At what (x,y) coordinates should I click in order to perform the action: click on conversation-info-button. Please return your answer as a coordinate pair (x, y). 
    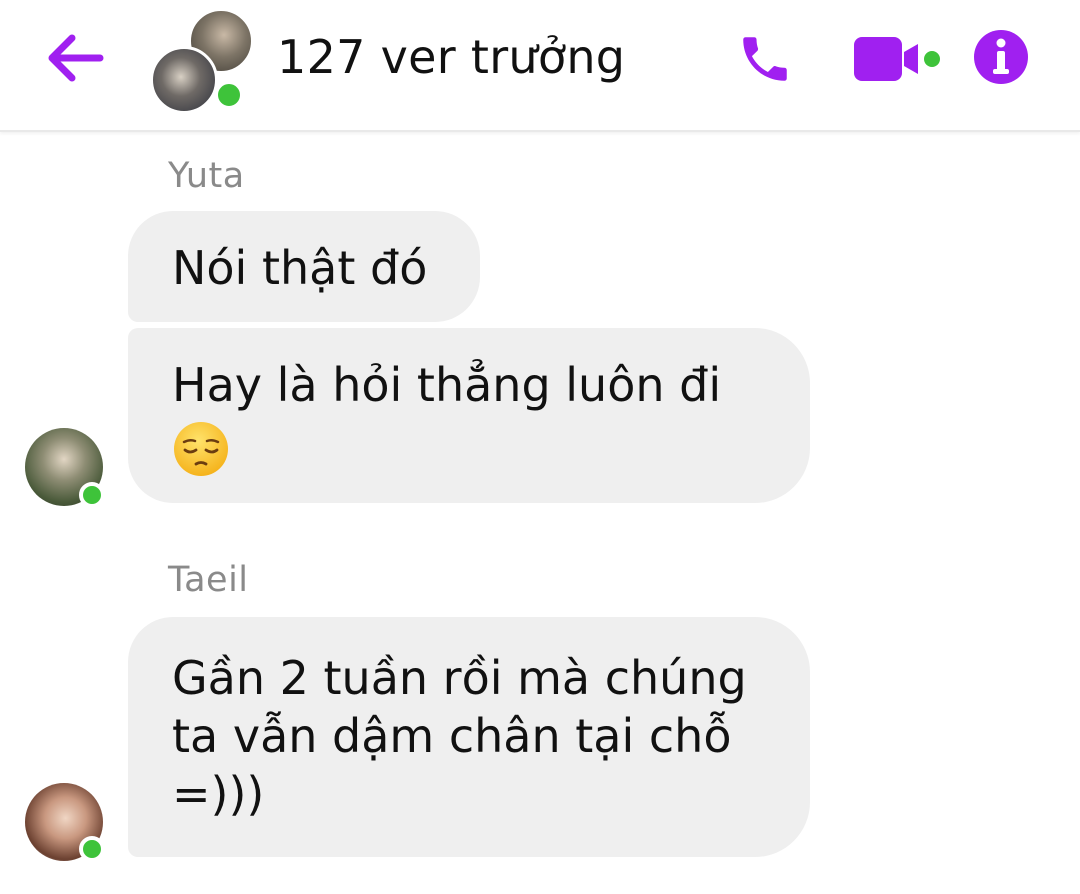
    Looking at the image, I should click on (1001, 57).